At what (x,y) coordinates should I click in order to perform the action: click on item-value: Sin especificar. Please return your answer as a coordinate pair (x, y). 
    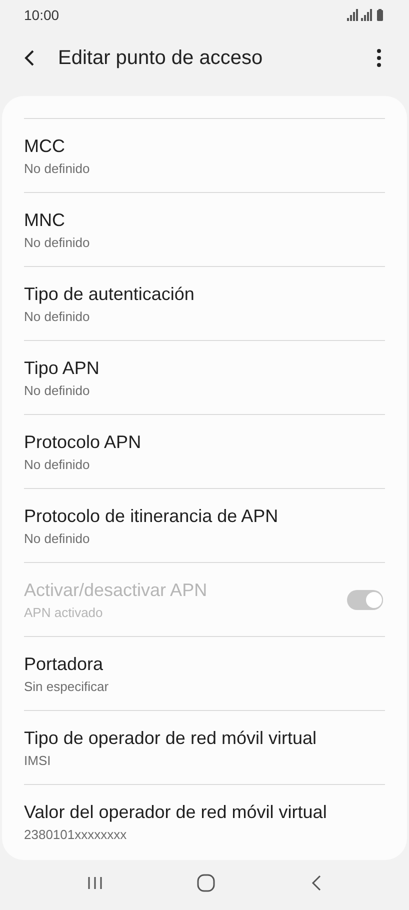
    Looking at the image, I should click on (67, 686).